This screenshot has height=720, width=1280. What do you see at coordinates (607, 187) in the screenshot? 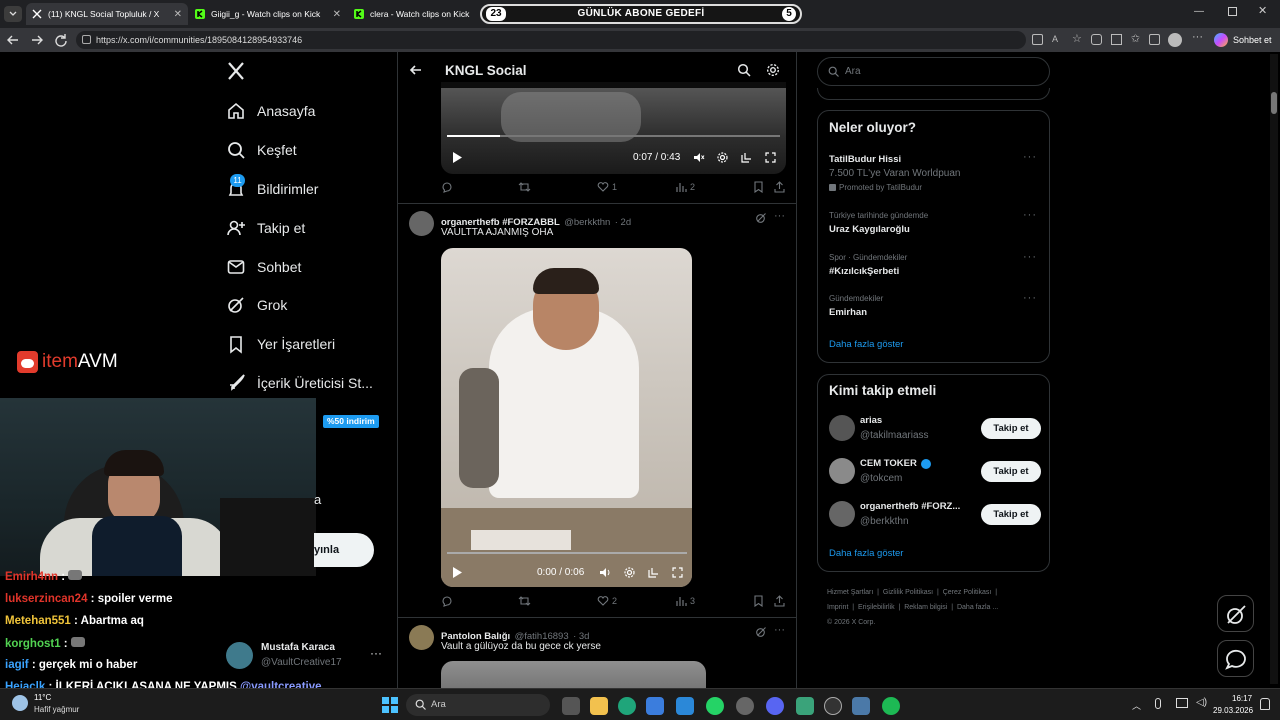
I see `like-button: 1` at bounding box center [607, 187].